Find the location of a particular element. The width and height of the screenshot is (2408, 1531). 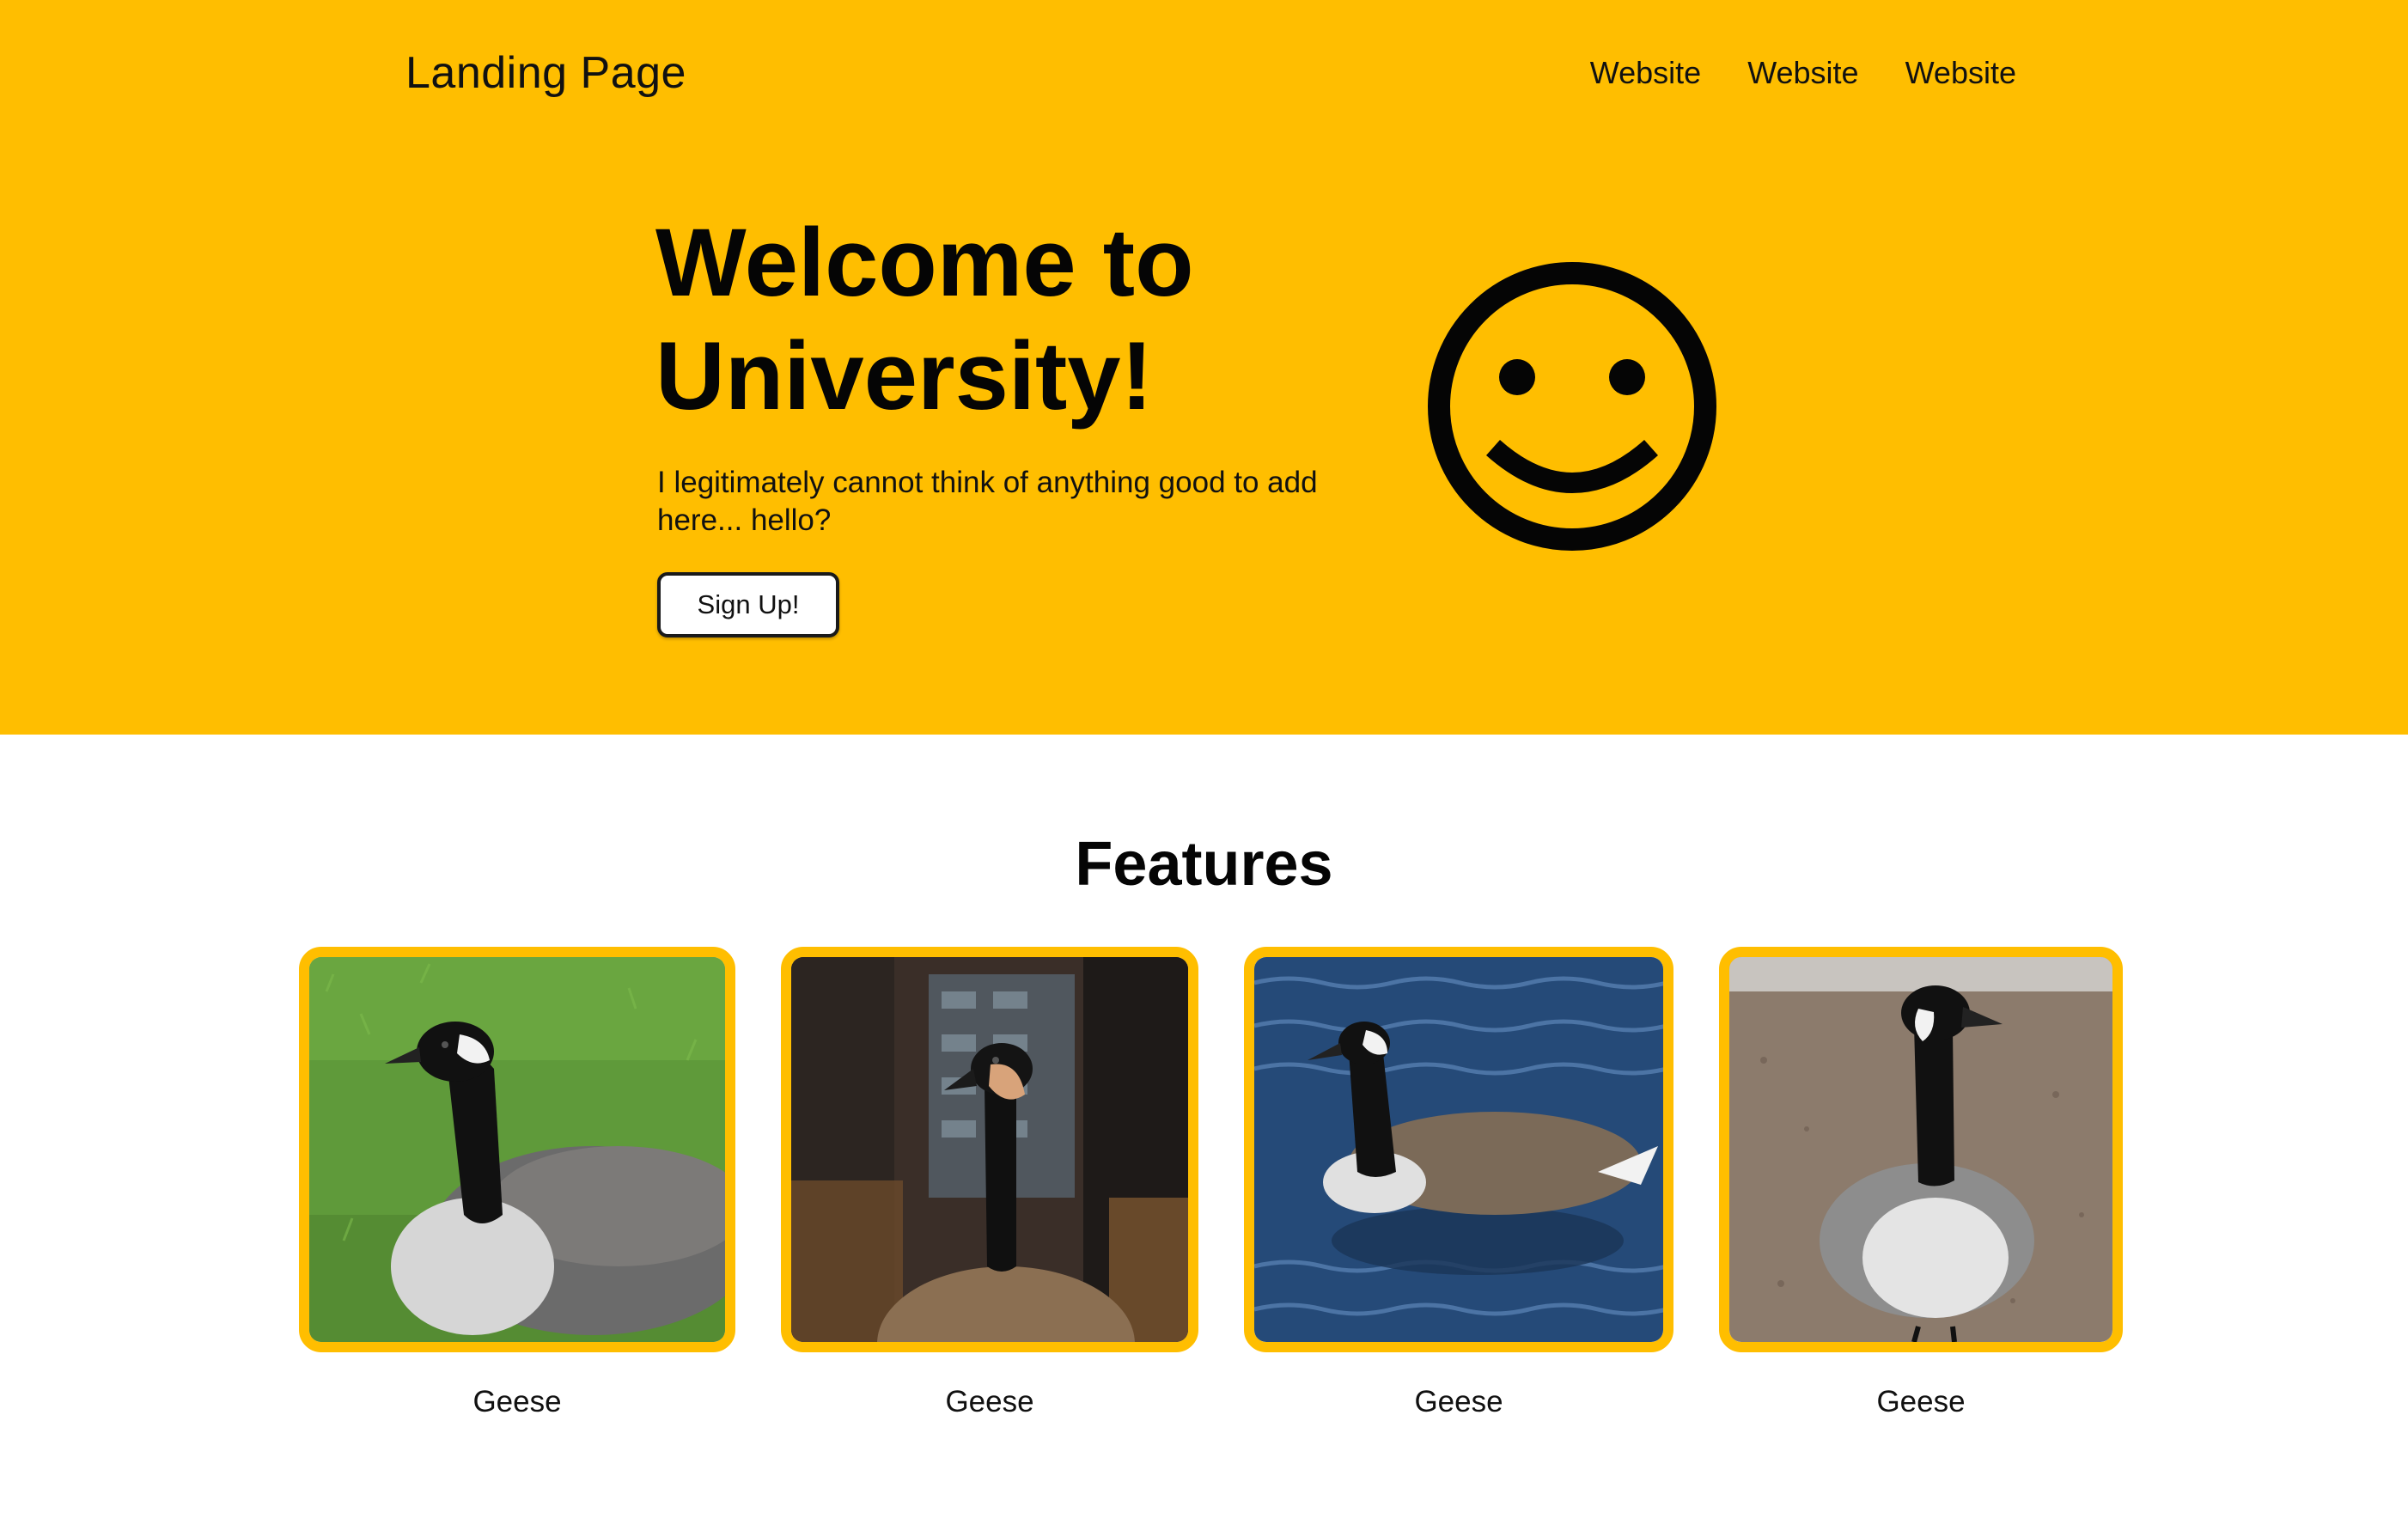

top-nav: Website Website Website is located at coordinates (1803, 74).